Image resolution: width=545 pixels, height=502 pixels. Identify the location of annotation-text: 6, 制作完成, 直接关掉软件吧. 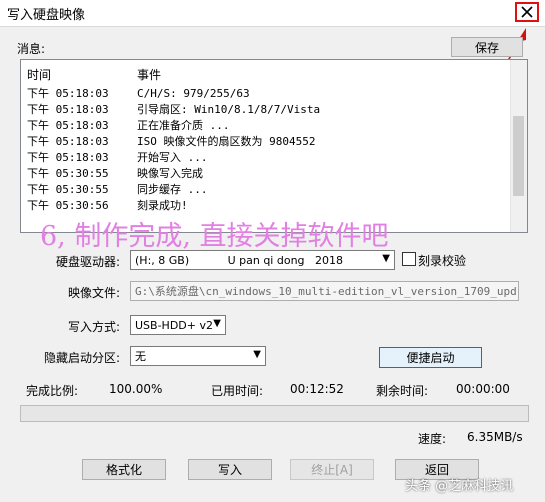
(214, 236).